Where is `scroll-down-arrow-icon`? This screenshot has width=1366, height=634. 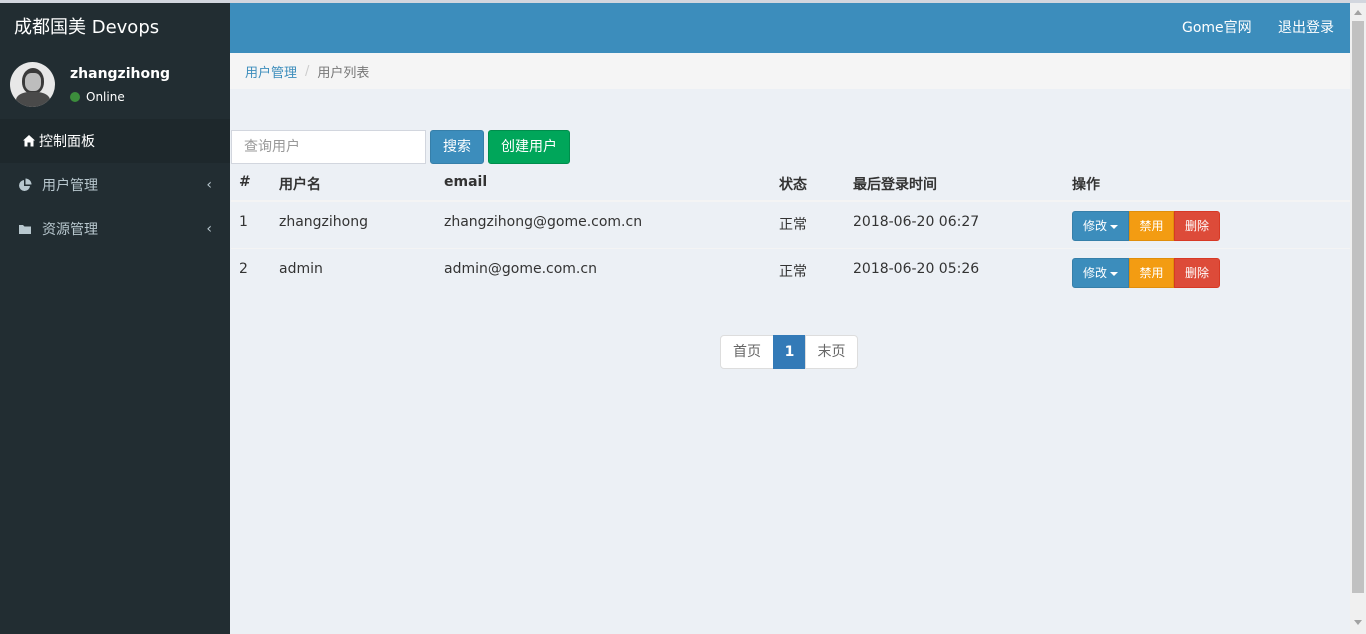
scroll-down-arrow-icon is located at coordinates (1358, 622).